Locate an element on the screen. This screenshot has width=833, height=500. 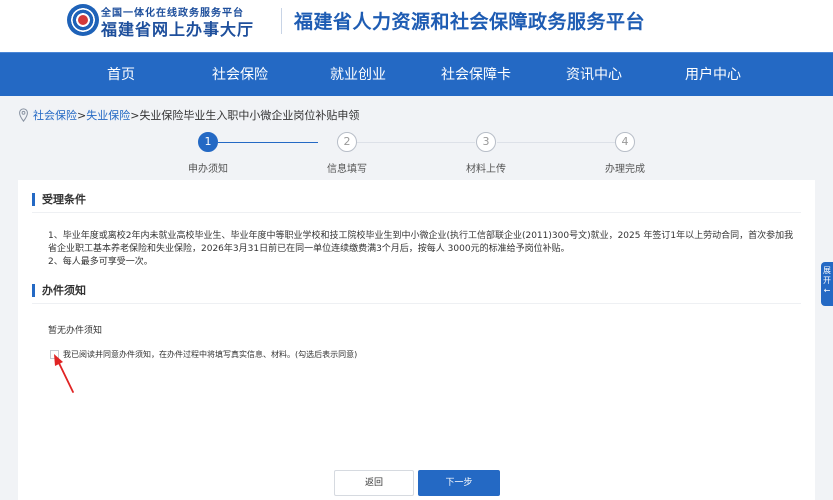
breadcrumb-social-insurance: 社会保险 is located at coordinates (55, 115).